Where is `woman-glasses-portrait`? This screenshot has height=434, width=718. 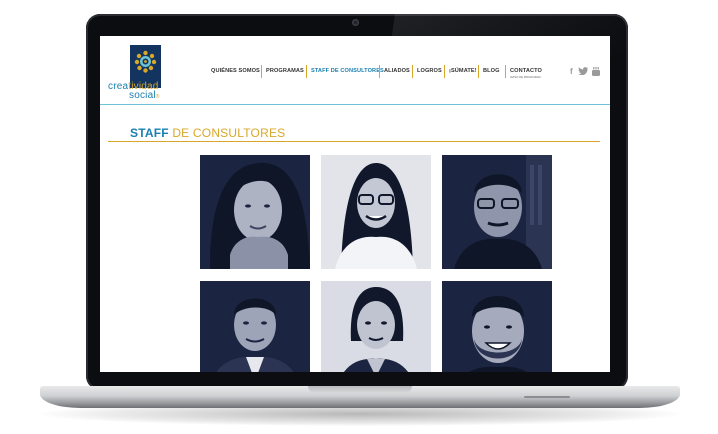 woman-glasses-portrait is located at coordinates (376, 212).